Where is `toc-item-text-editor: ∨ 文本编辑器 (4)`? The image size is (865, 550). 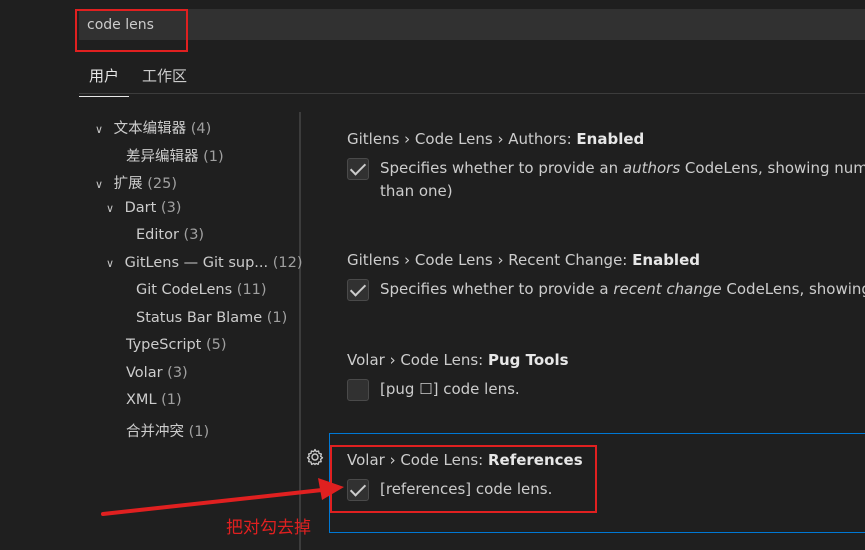
toc-item-text-editor: ∨ 文本编辑器 (4) is located at coordinates (153, 129).